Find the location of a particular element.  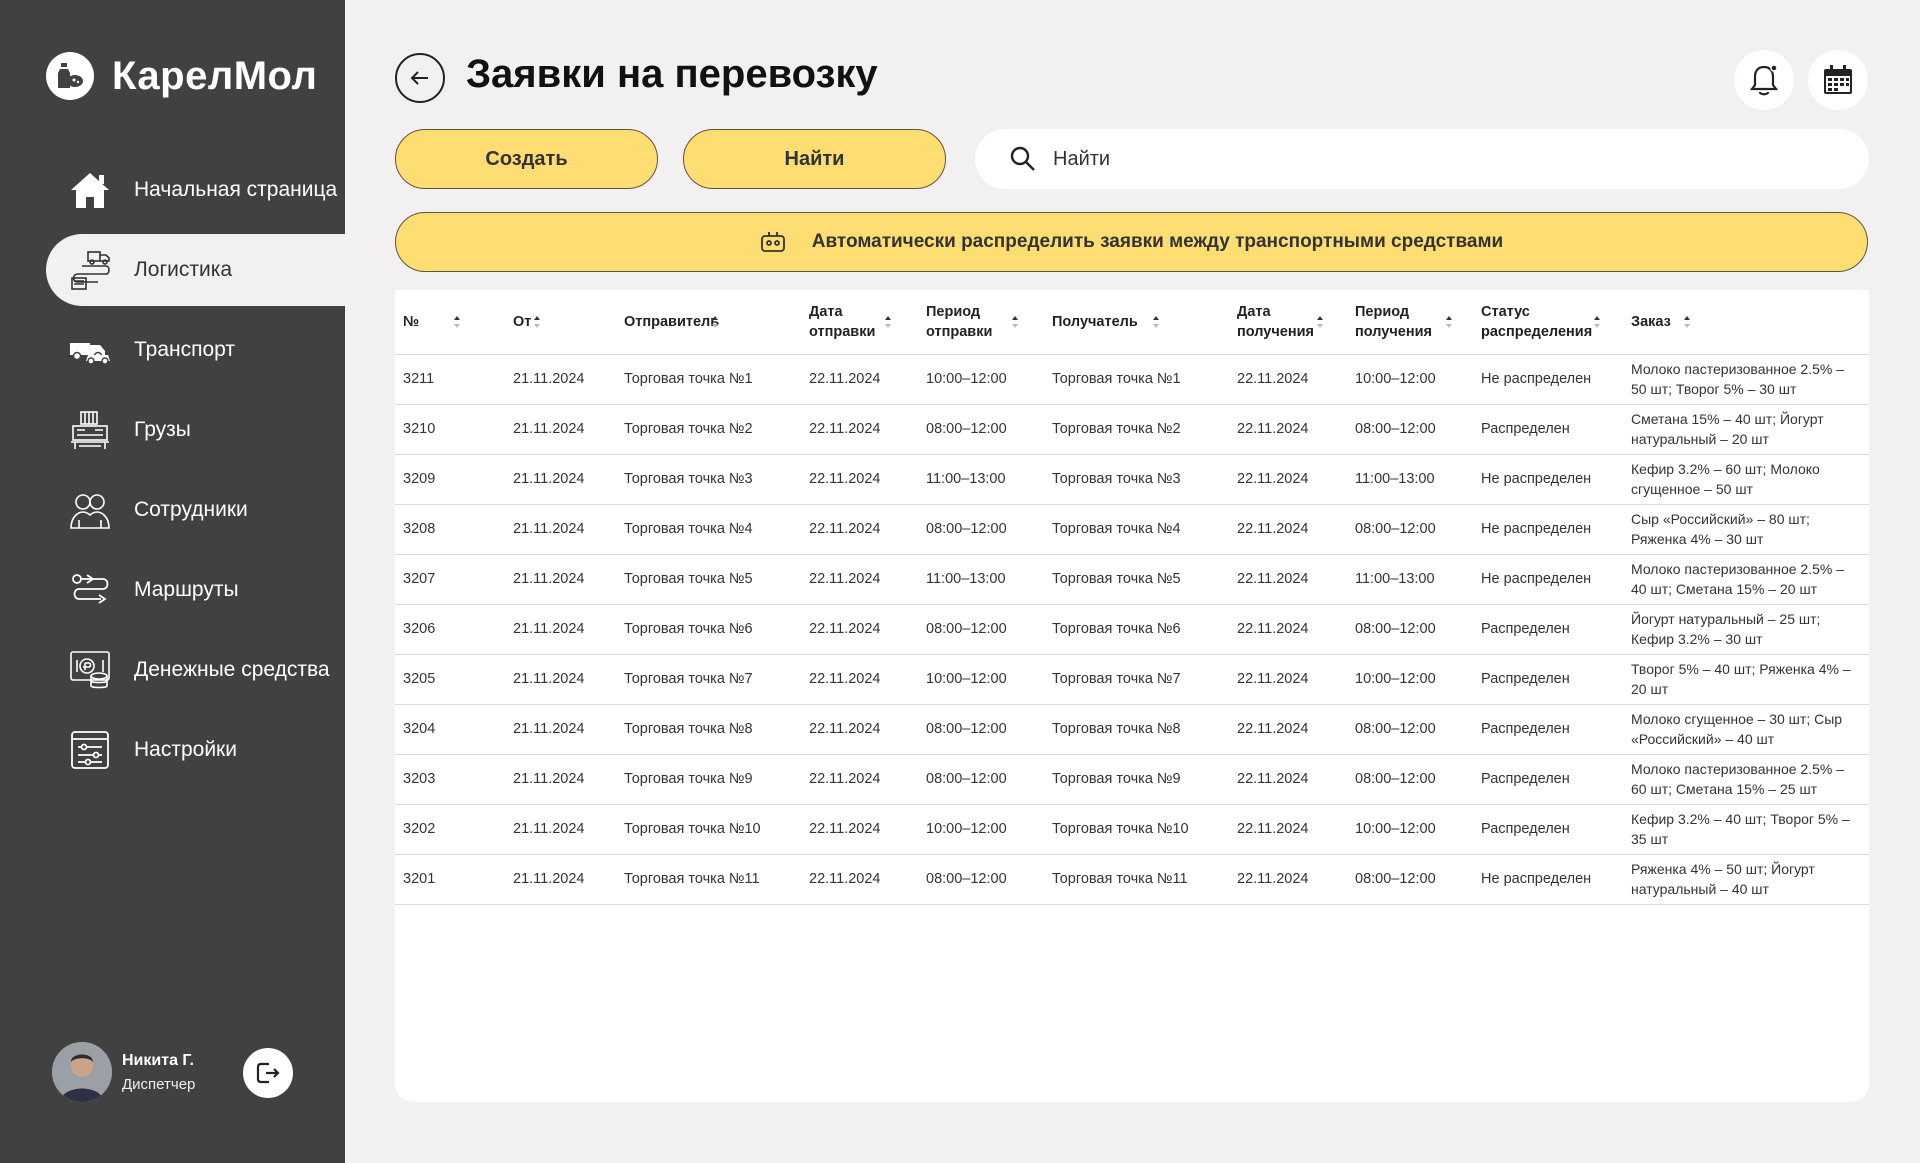

search-input is located at coordinates (1433, 159).